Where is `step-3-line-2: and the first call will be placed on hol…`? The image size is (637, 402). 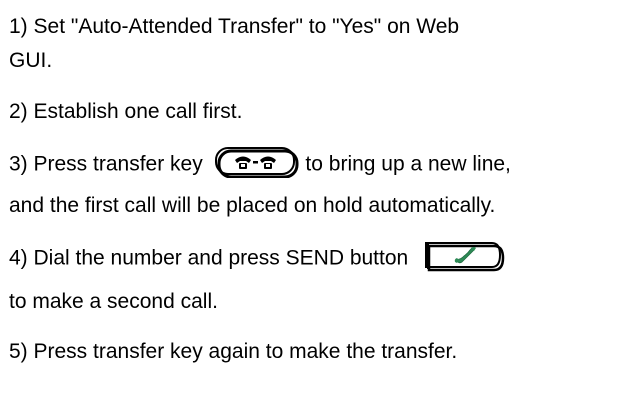 step-3-line-2: and the first call will be placed on hol… is located at coordinates (252, 205).